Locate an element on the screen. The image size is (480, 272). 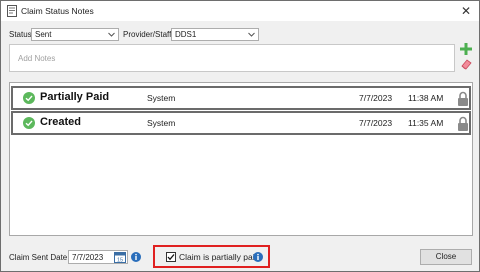
add-icon is located at coordinates (466, 49).